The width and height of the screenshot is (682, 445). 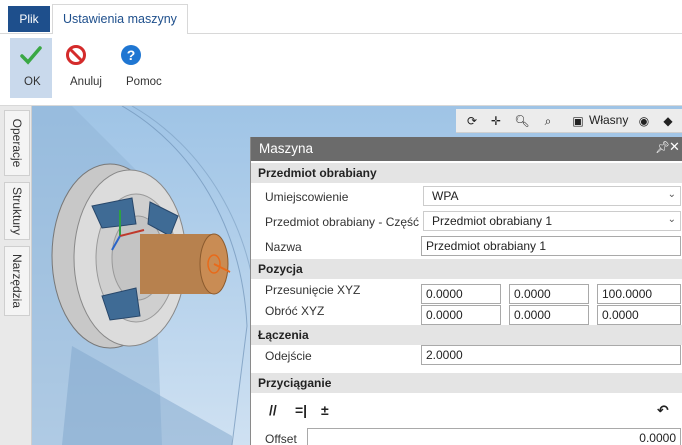 I want to click on zoom-window-icon: ⌕, so click(x=548, y=121).